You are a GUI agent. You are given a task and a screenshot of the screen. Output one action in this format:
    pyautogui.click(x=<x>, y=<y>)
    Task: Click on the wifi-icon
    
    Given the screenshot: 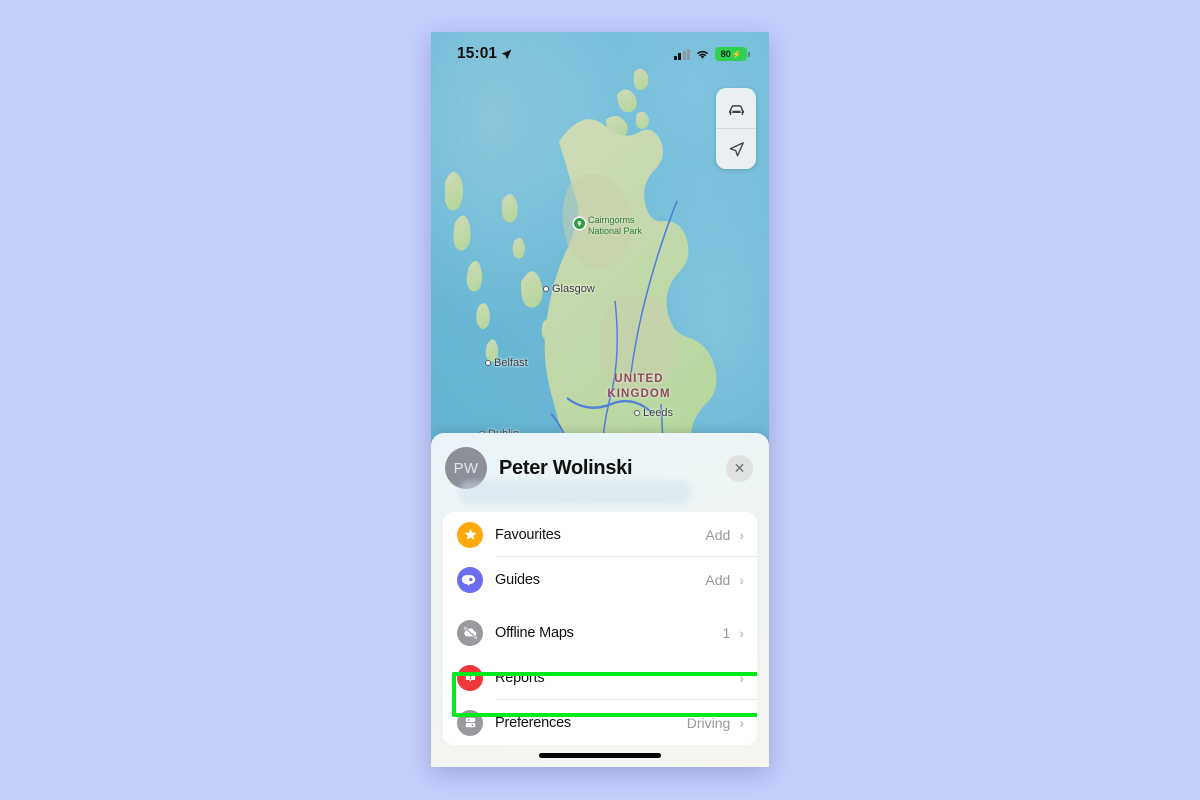 What is the action you would take?
    pyautogui.click(x=702, y=54)
    